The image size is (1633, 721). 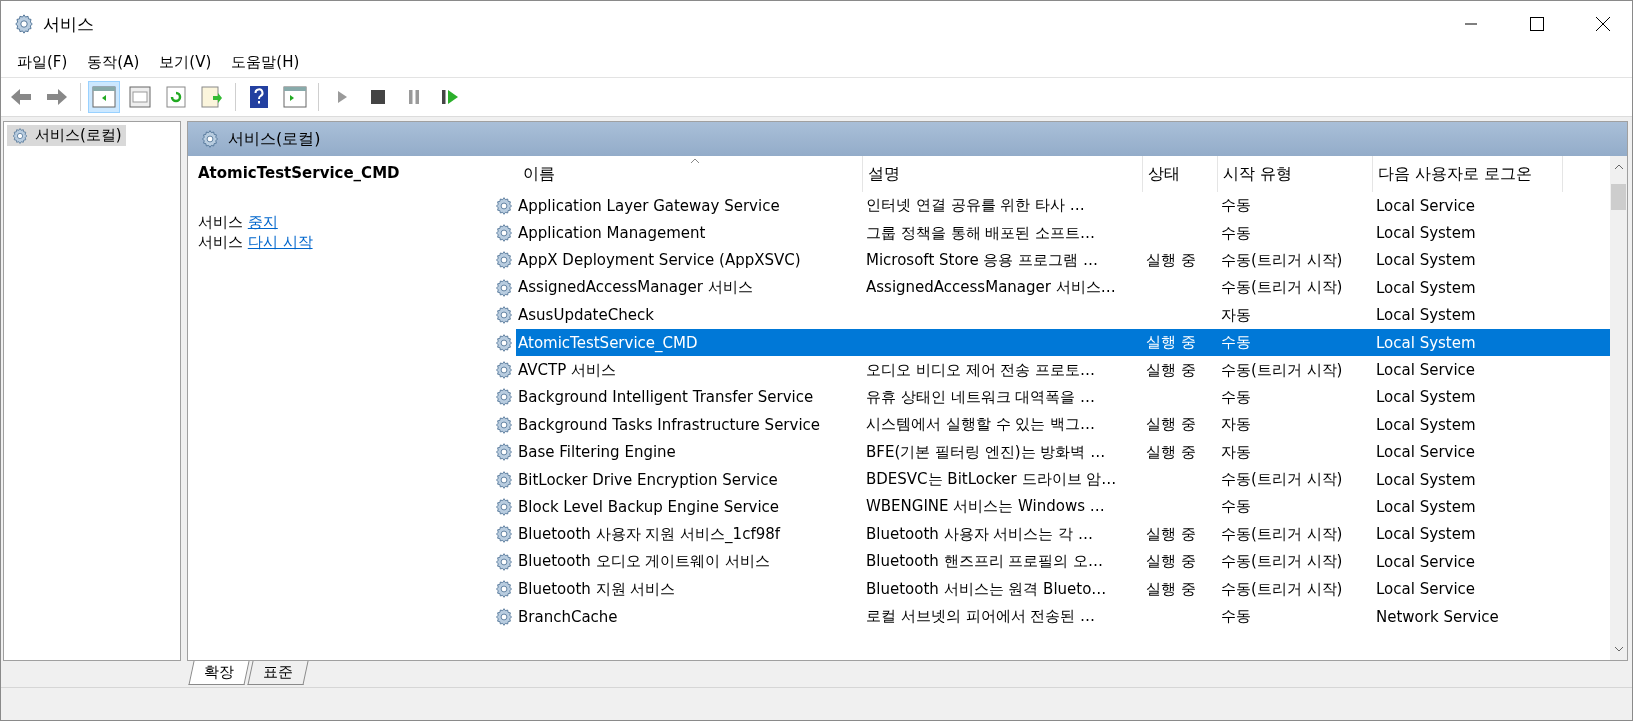 What do you see at coordinates (1063, 534) in the screenshot?
I see `table-row: Bluetooth 사용자 지원 서비스_1cf98f Bluetooth 사용자 서비스는 각 … 실행 중 수동(트리거 시작) Local System` at bounding box center [1063, 534].